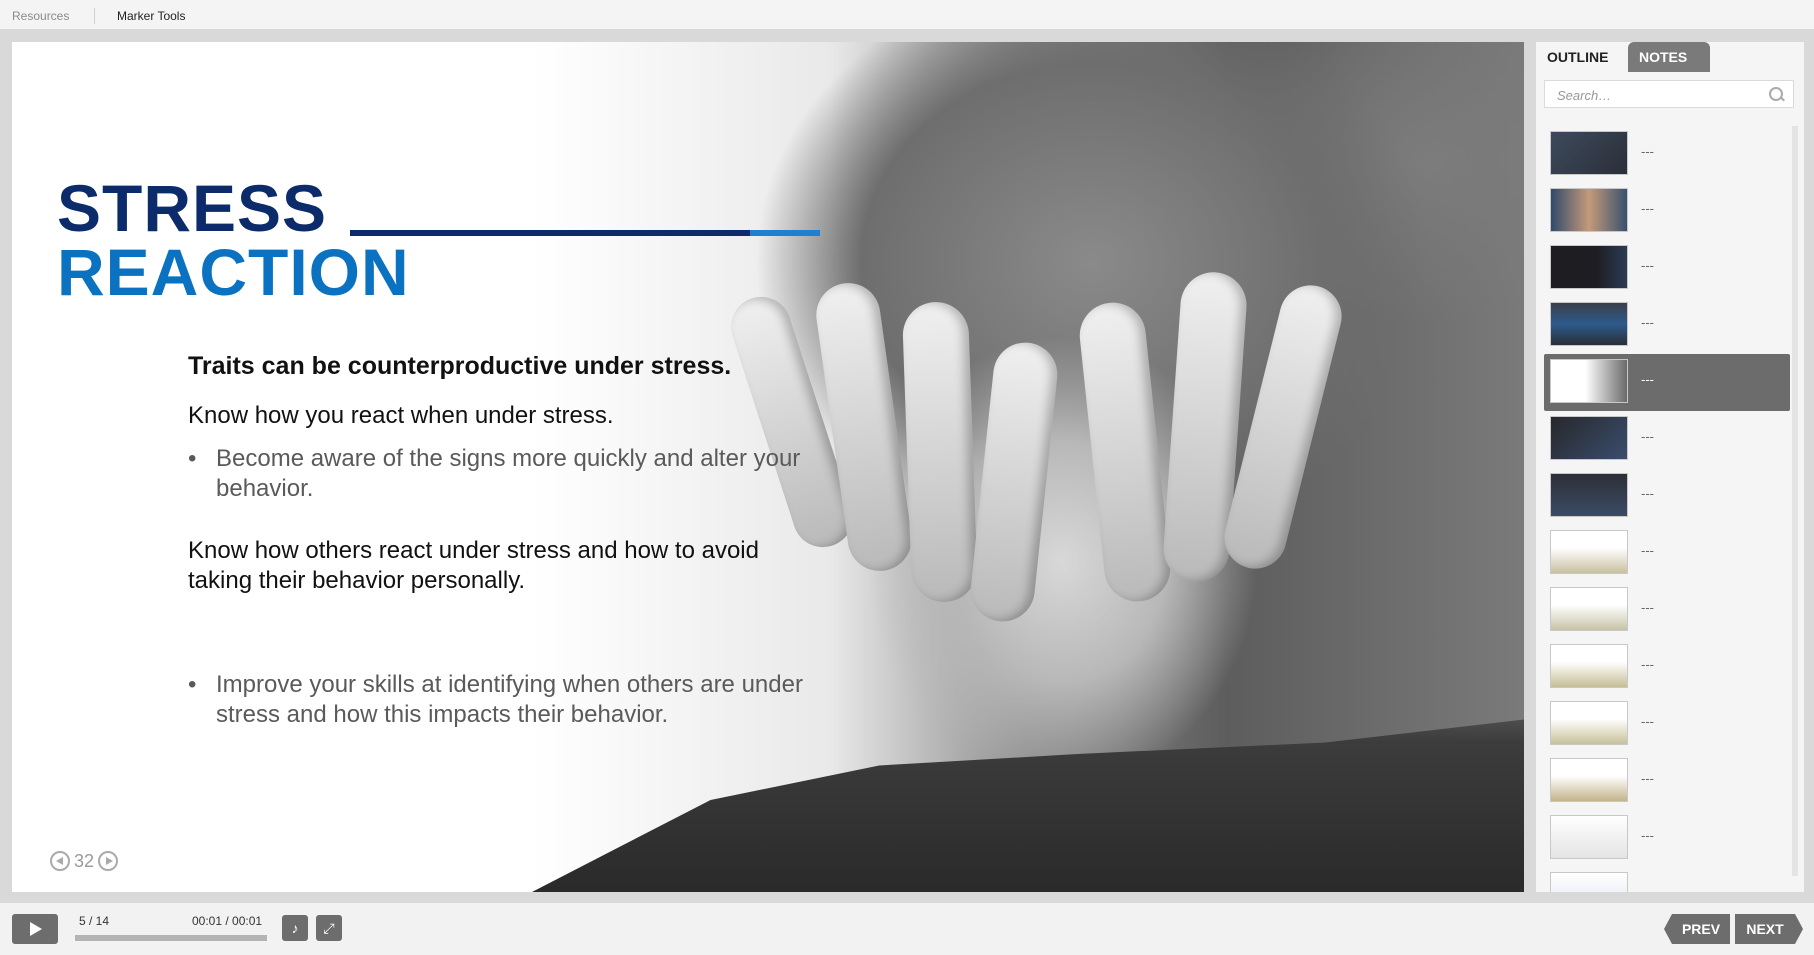 The width and height of the screenshot is (1814, 955). Describe the element at coordinates (227, 921) in the screenshot. I see `playback-time: 00:01 / 00:01` at that location.